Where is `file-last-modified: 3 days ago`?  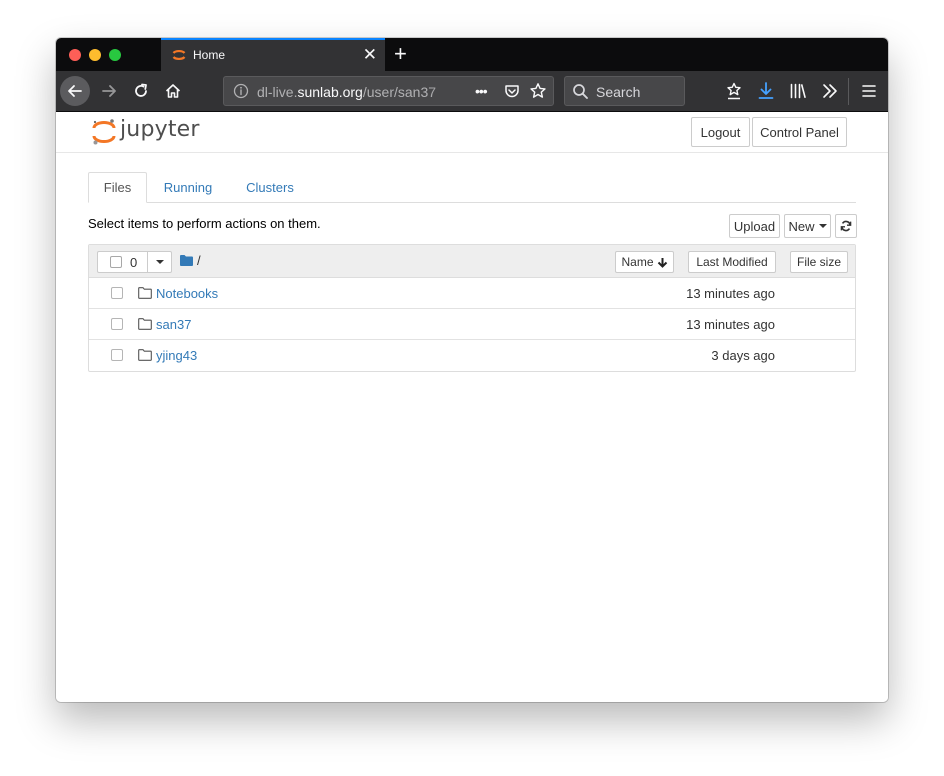
file-last-modified: 3 days ago is located at coordinates (743, 355).